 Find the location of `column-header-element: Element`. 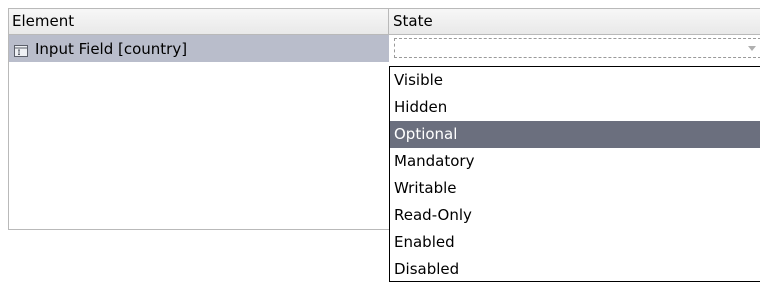

column-header-element: Element is located at coordinates (199, 21).